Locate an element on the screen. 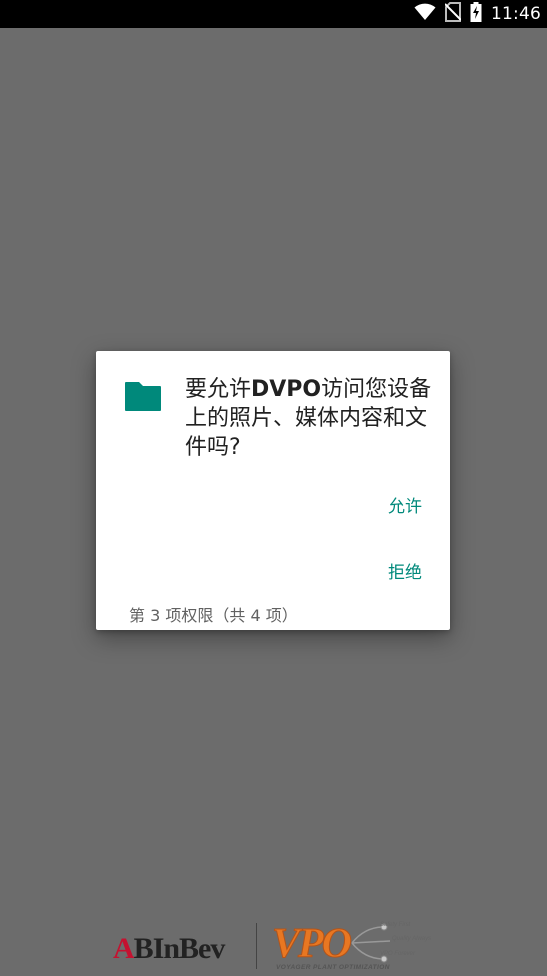  tagline-safety: Safety First is located at coordinates (395, 925).